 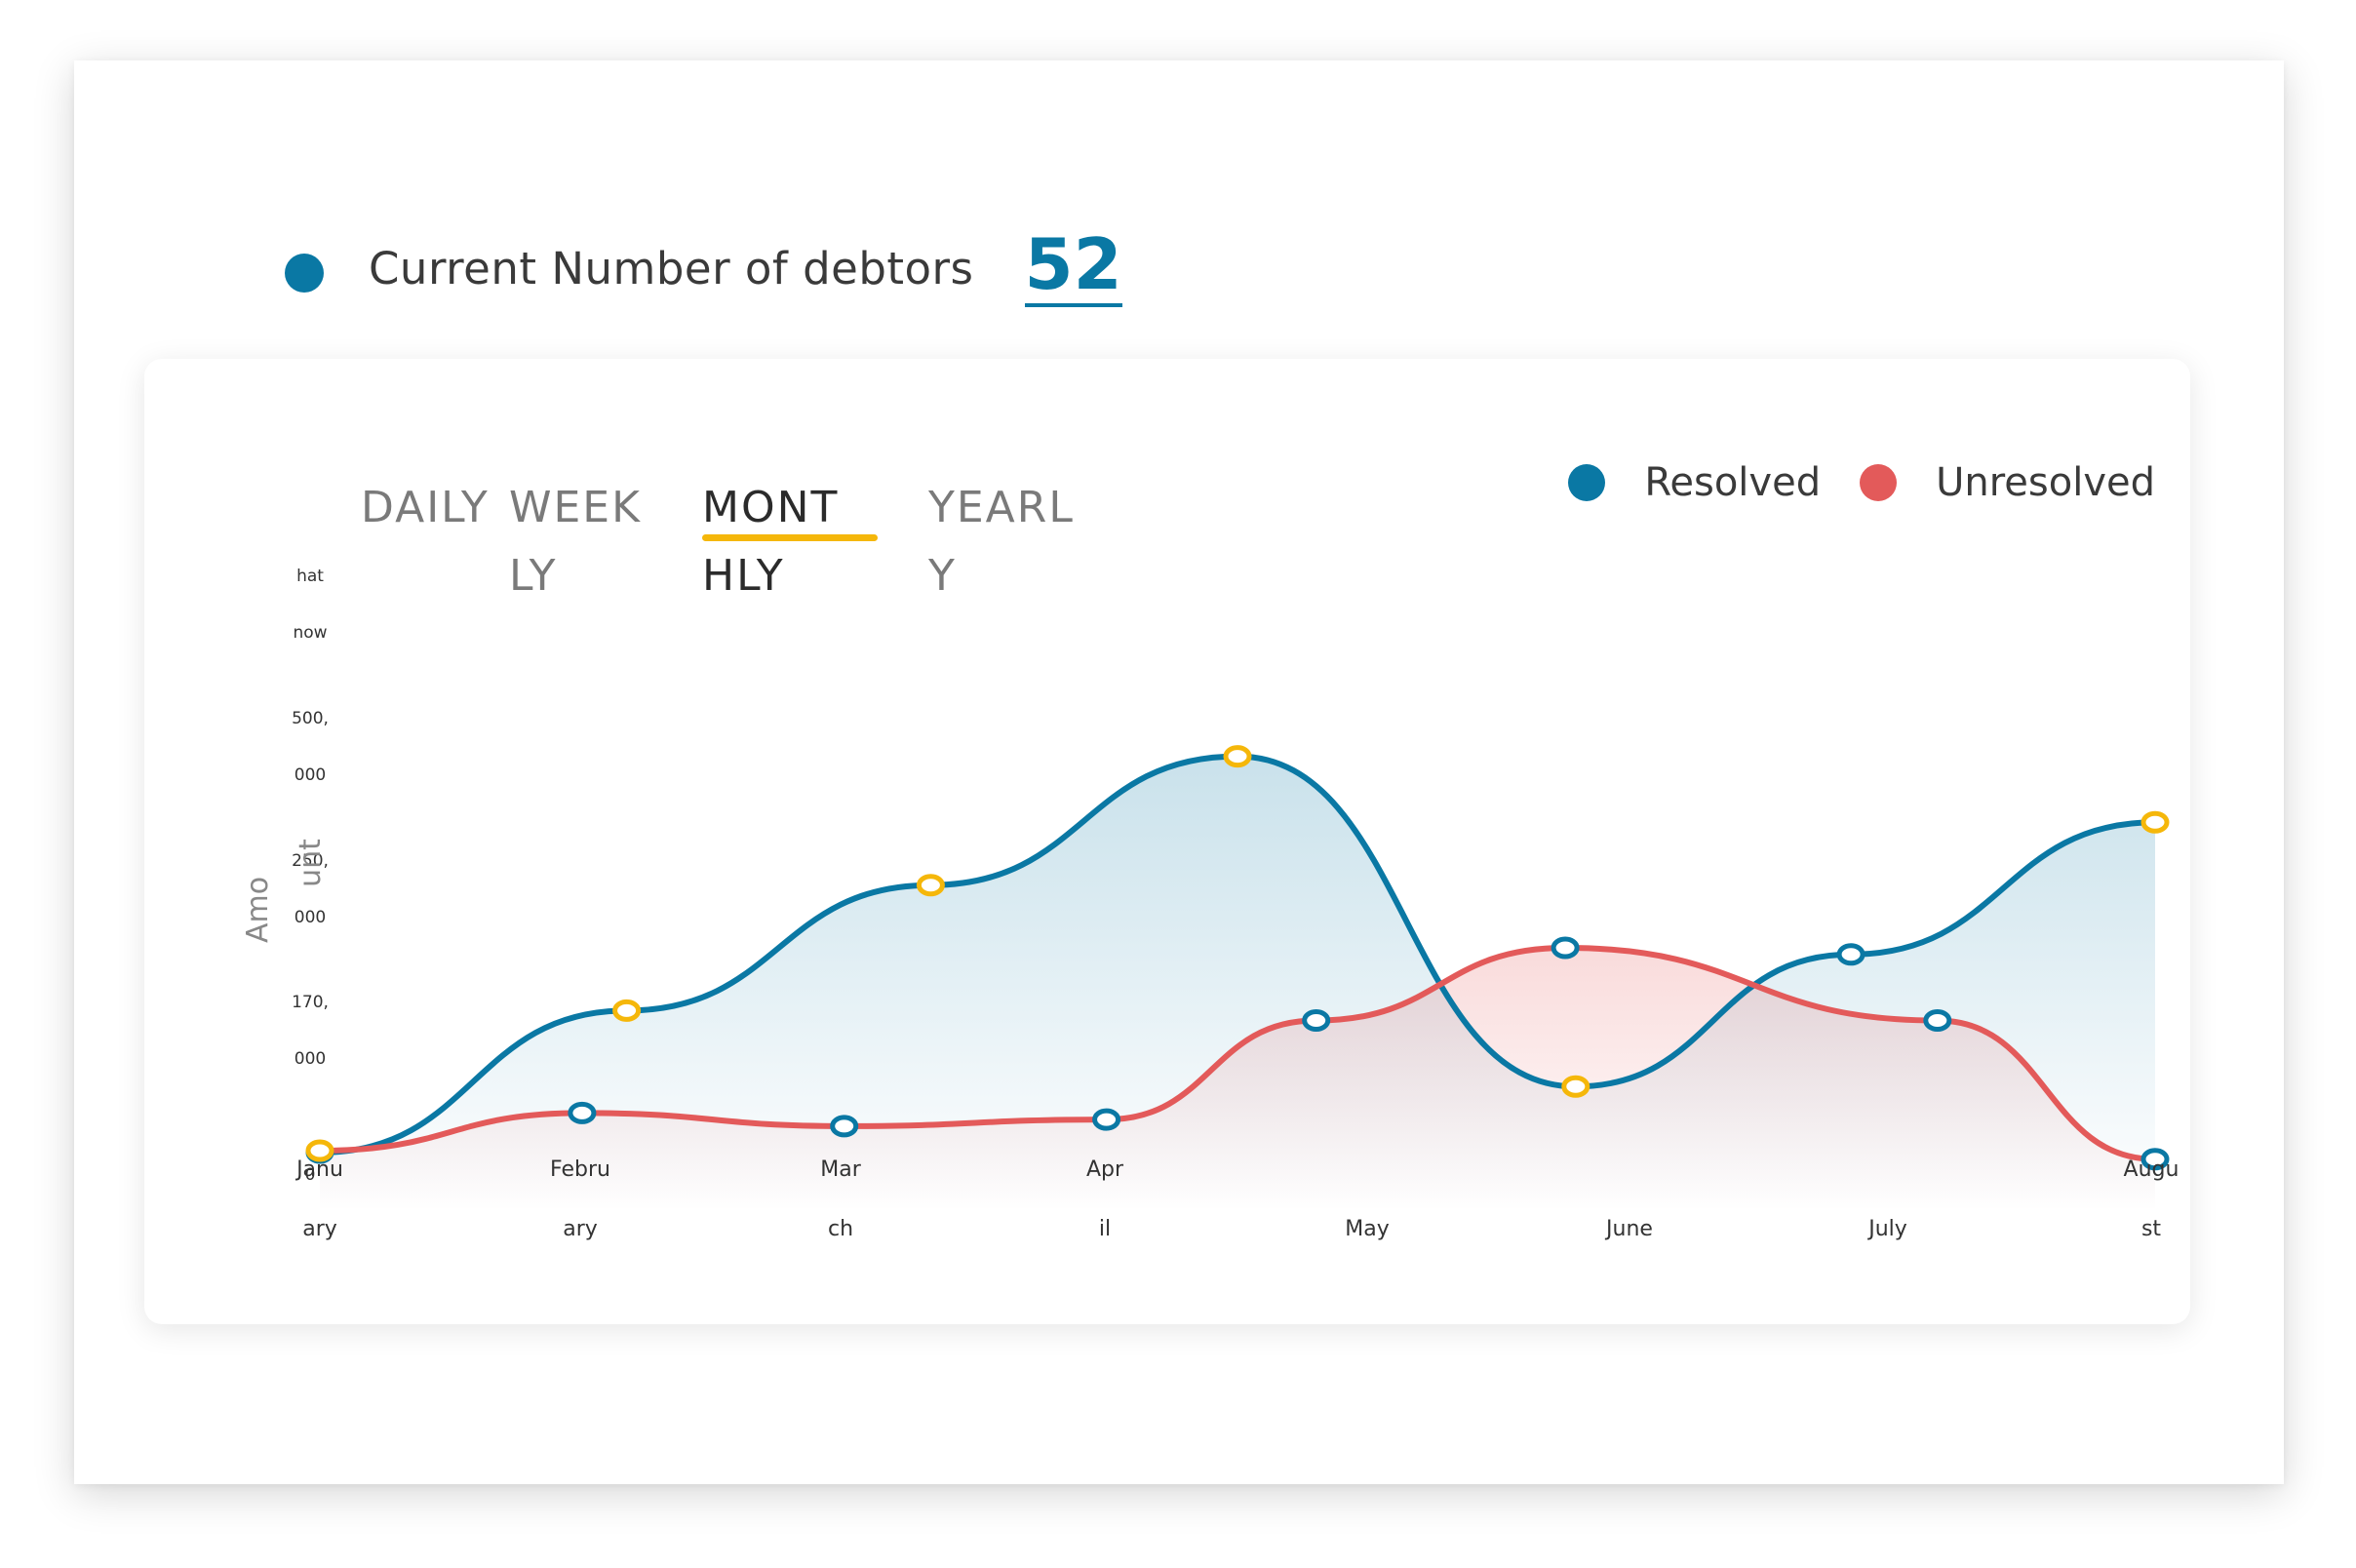 What do you see at coordinates (1367, 1229) in the screenshot?
I see `x-tick-label: May` at bounding box center [1367, 1229].